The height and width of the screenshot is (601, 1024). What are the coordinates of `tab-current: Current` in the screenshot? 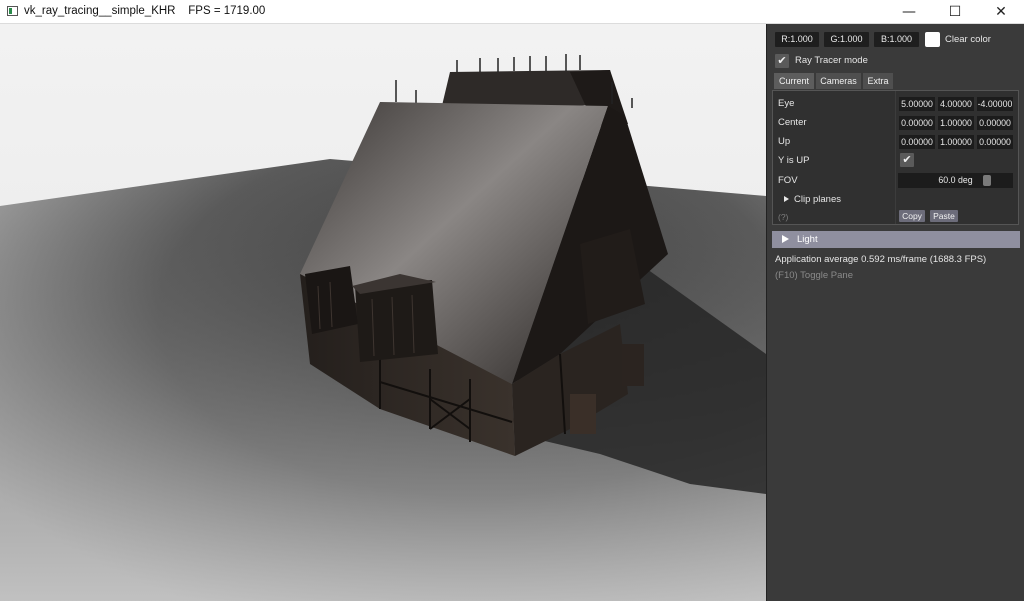 It's located at (794, 81).